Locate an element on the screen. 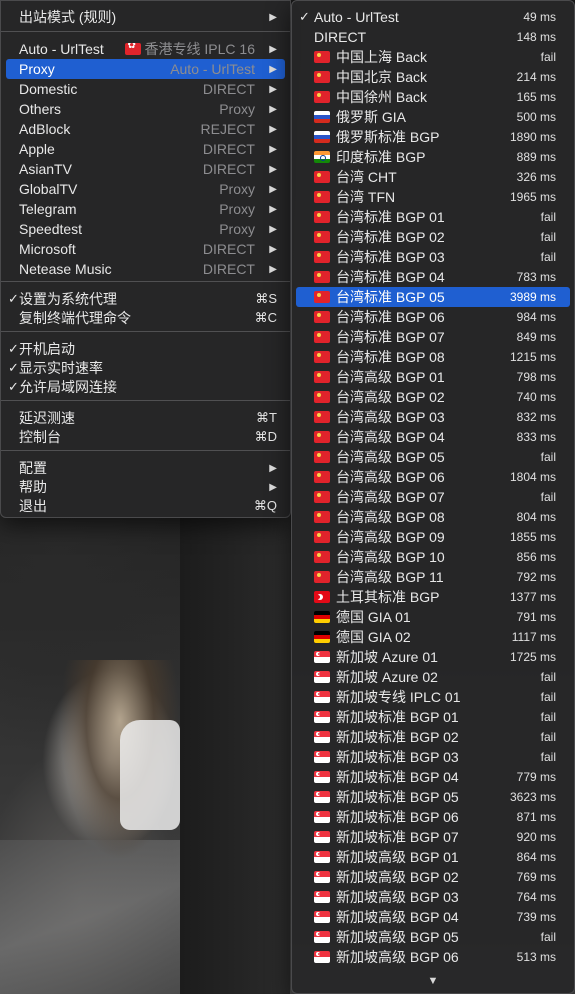 This screenshot has height=994, width=575. proxy-item: 新加坡 Azure 02 fail is located at coordinates (433, 677).